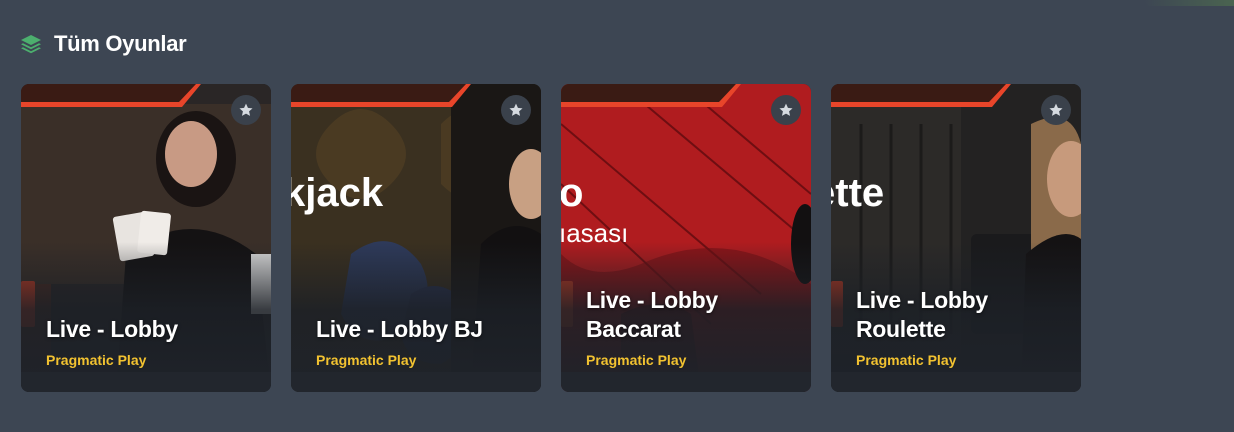  What do you see at coordinates (112, 329) in the screenshot?
I see `game-title: Live - Lobby` at bounding box center [112, 329].